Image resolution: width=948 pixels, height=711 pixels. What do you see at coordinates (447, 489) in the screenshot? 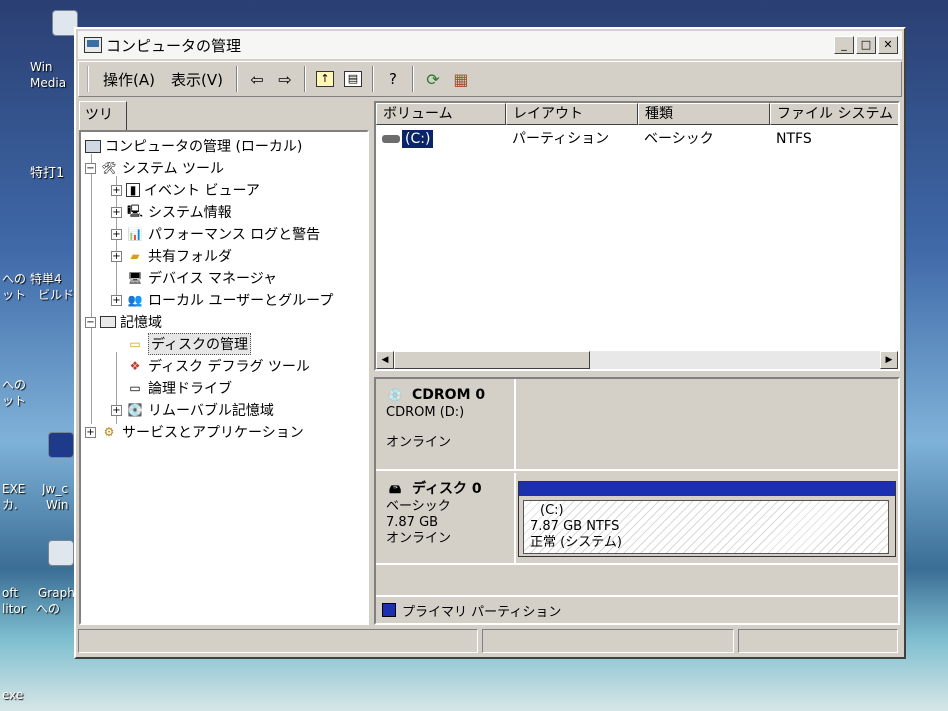
I see `disk0-name: ディスク 0` at bounding box center [447, 489].